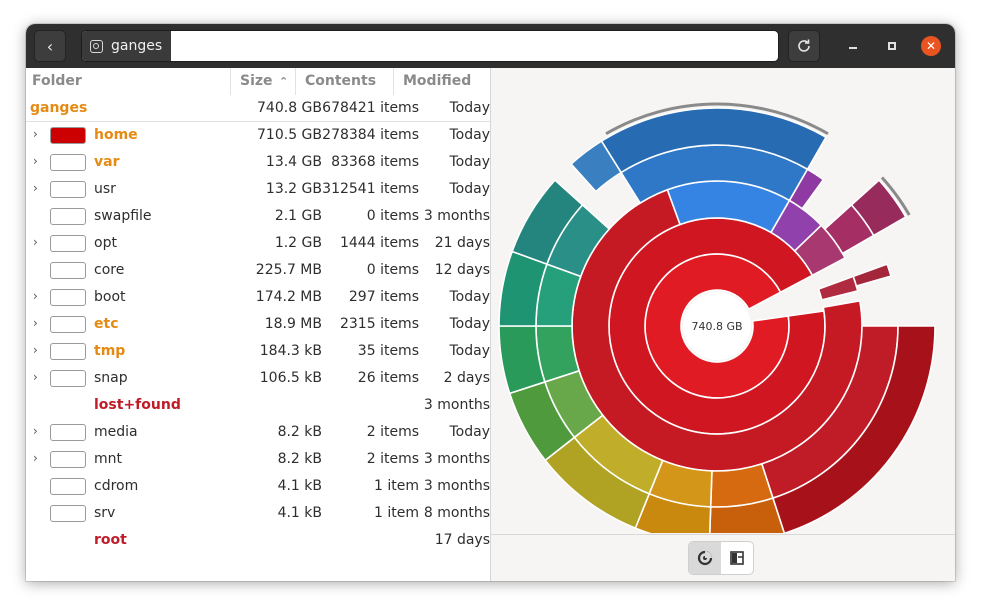 The image size is (981, 611). What do you see at coordinates (110, 297) in the screenshot?
I see `folder-name: boot` at bounding box center [110, 297].